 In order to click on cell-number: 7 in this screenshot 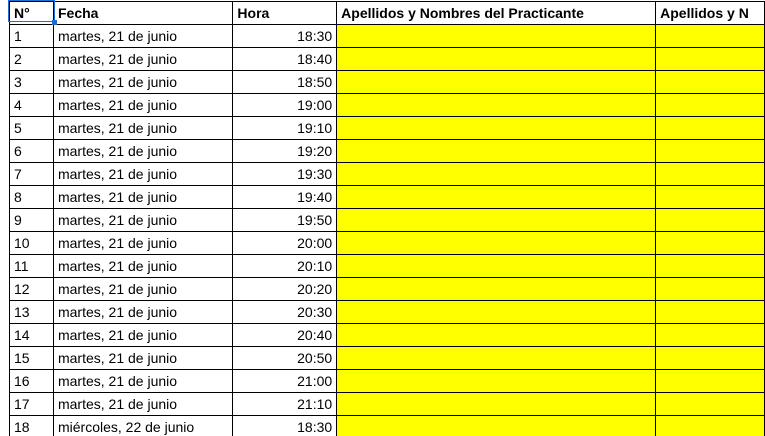, I will do `click(31, 174)`.